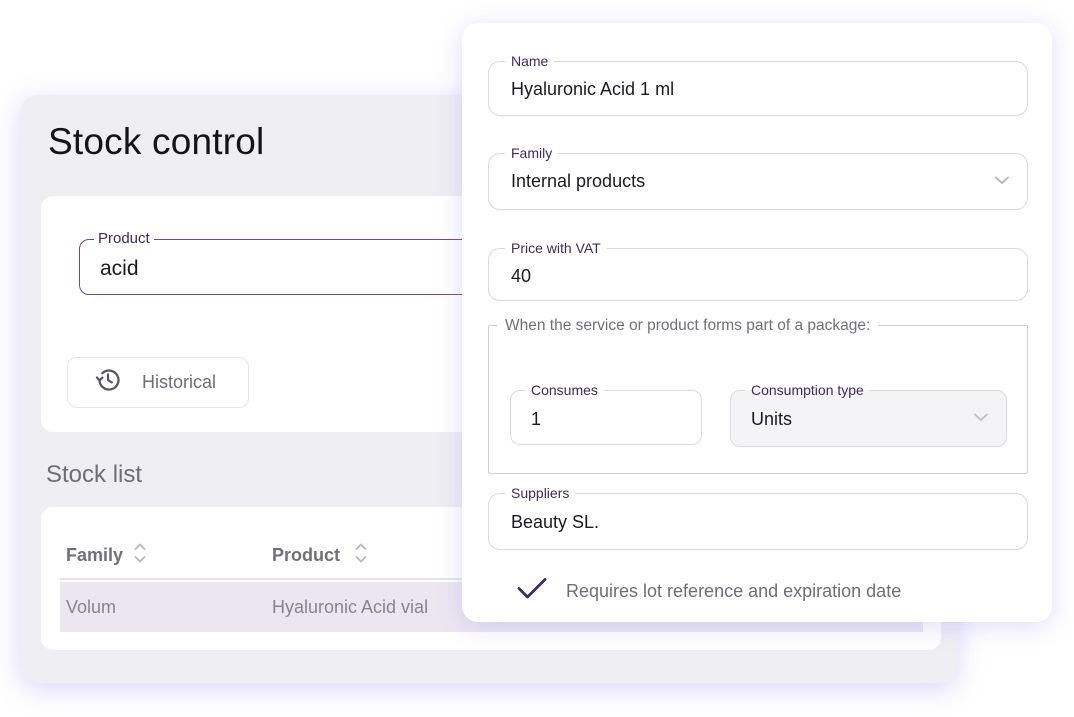 The image size is (1074, 717). What do you see at coordinates (758, 177) in the screenshot?
I see `family-select: Family Internal products` at bounding box center [758, 177].